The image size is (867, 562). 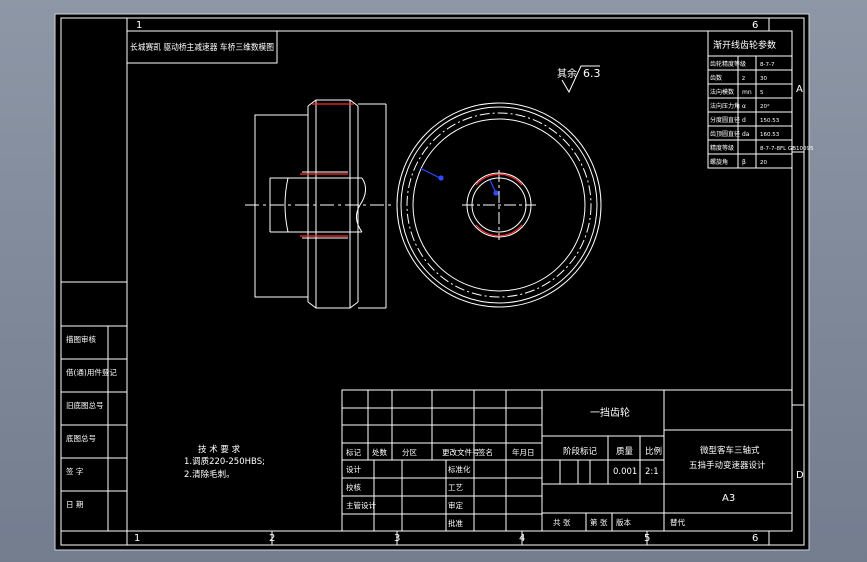 I want to click on zone-right-d: D, so click(x=800, y=475).